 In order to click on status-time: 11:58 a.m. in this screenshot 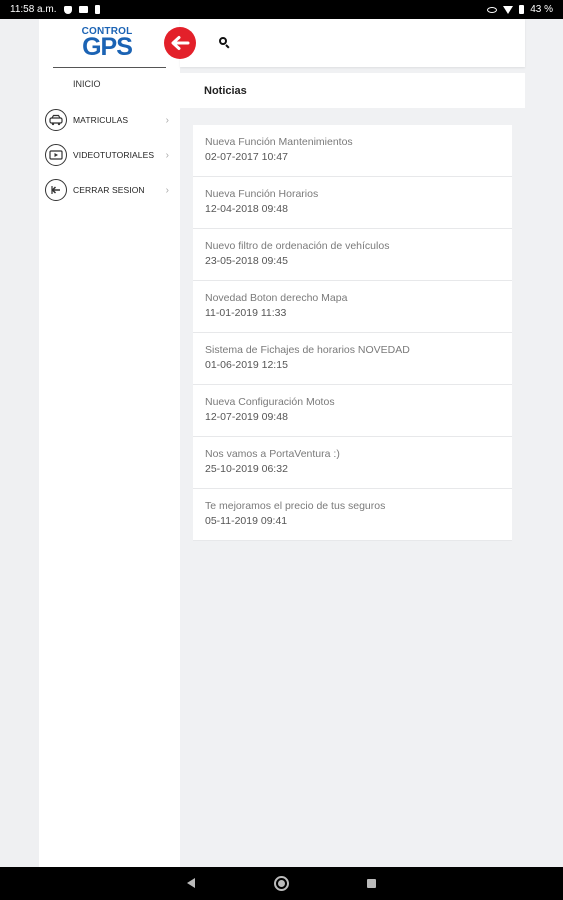, I will do `click(33, 9)`.